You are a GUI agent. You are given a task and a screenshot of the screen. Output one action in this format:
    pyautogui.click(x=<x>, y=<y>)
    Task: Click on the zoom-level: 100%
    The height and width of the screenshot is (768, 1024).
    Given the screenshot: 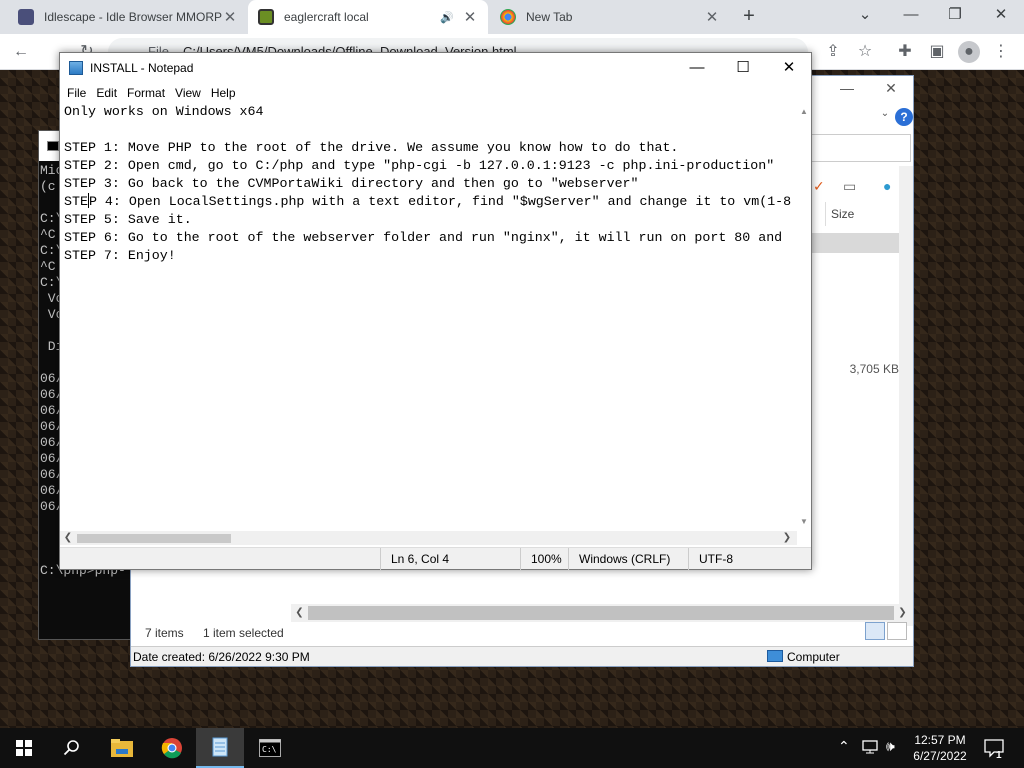 What is the action you would take?
    pyautogui.click(x=545, y=559)
    